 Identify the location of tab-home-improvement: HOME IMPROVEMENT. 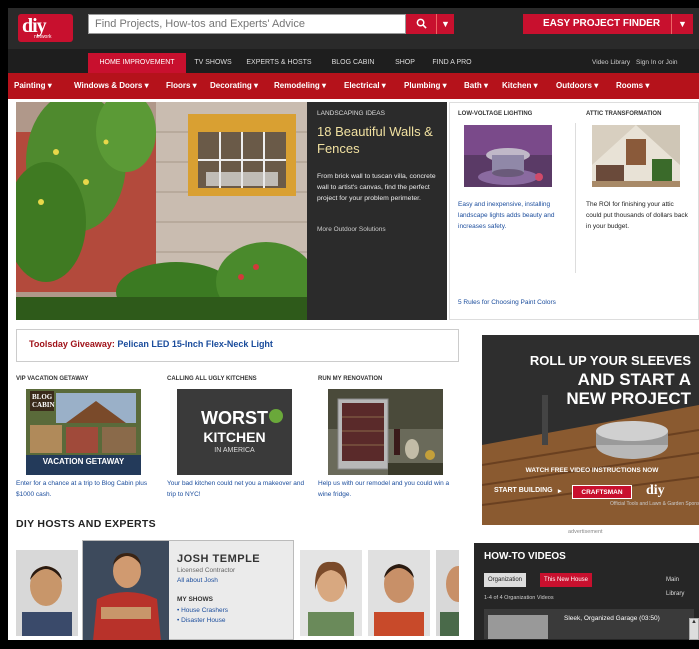
(137, 63).